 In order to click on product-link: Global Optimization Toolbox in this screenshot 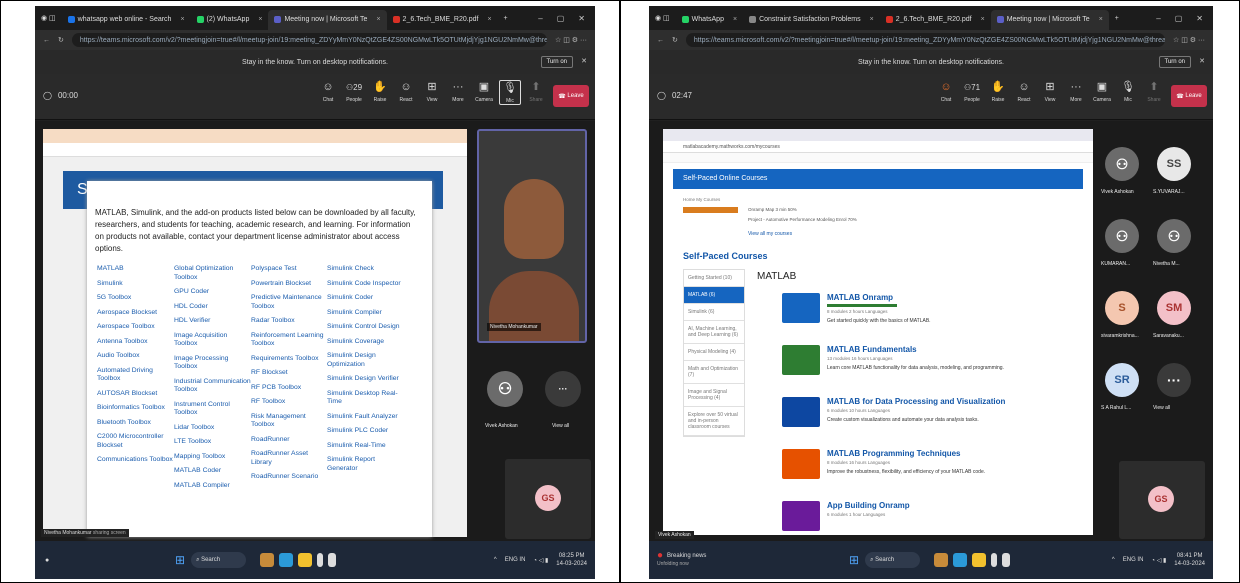, I will do `click(213, 273)`.